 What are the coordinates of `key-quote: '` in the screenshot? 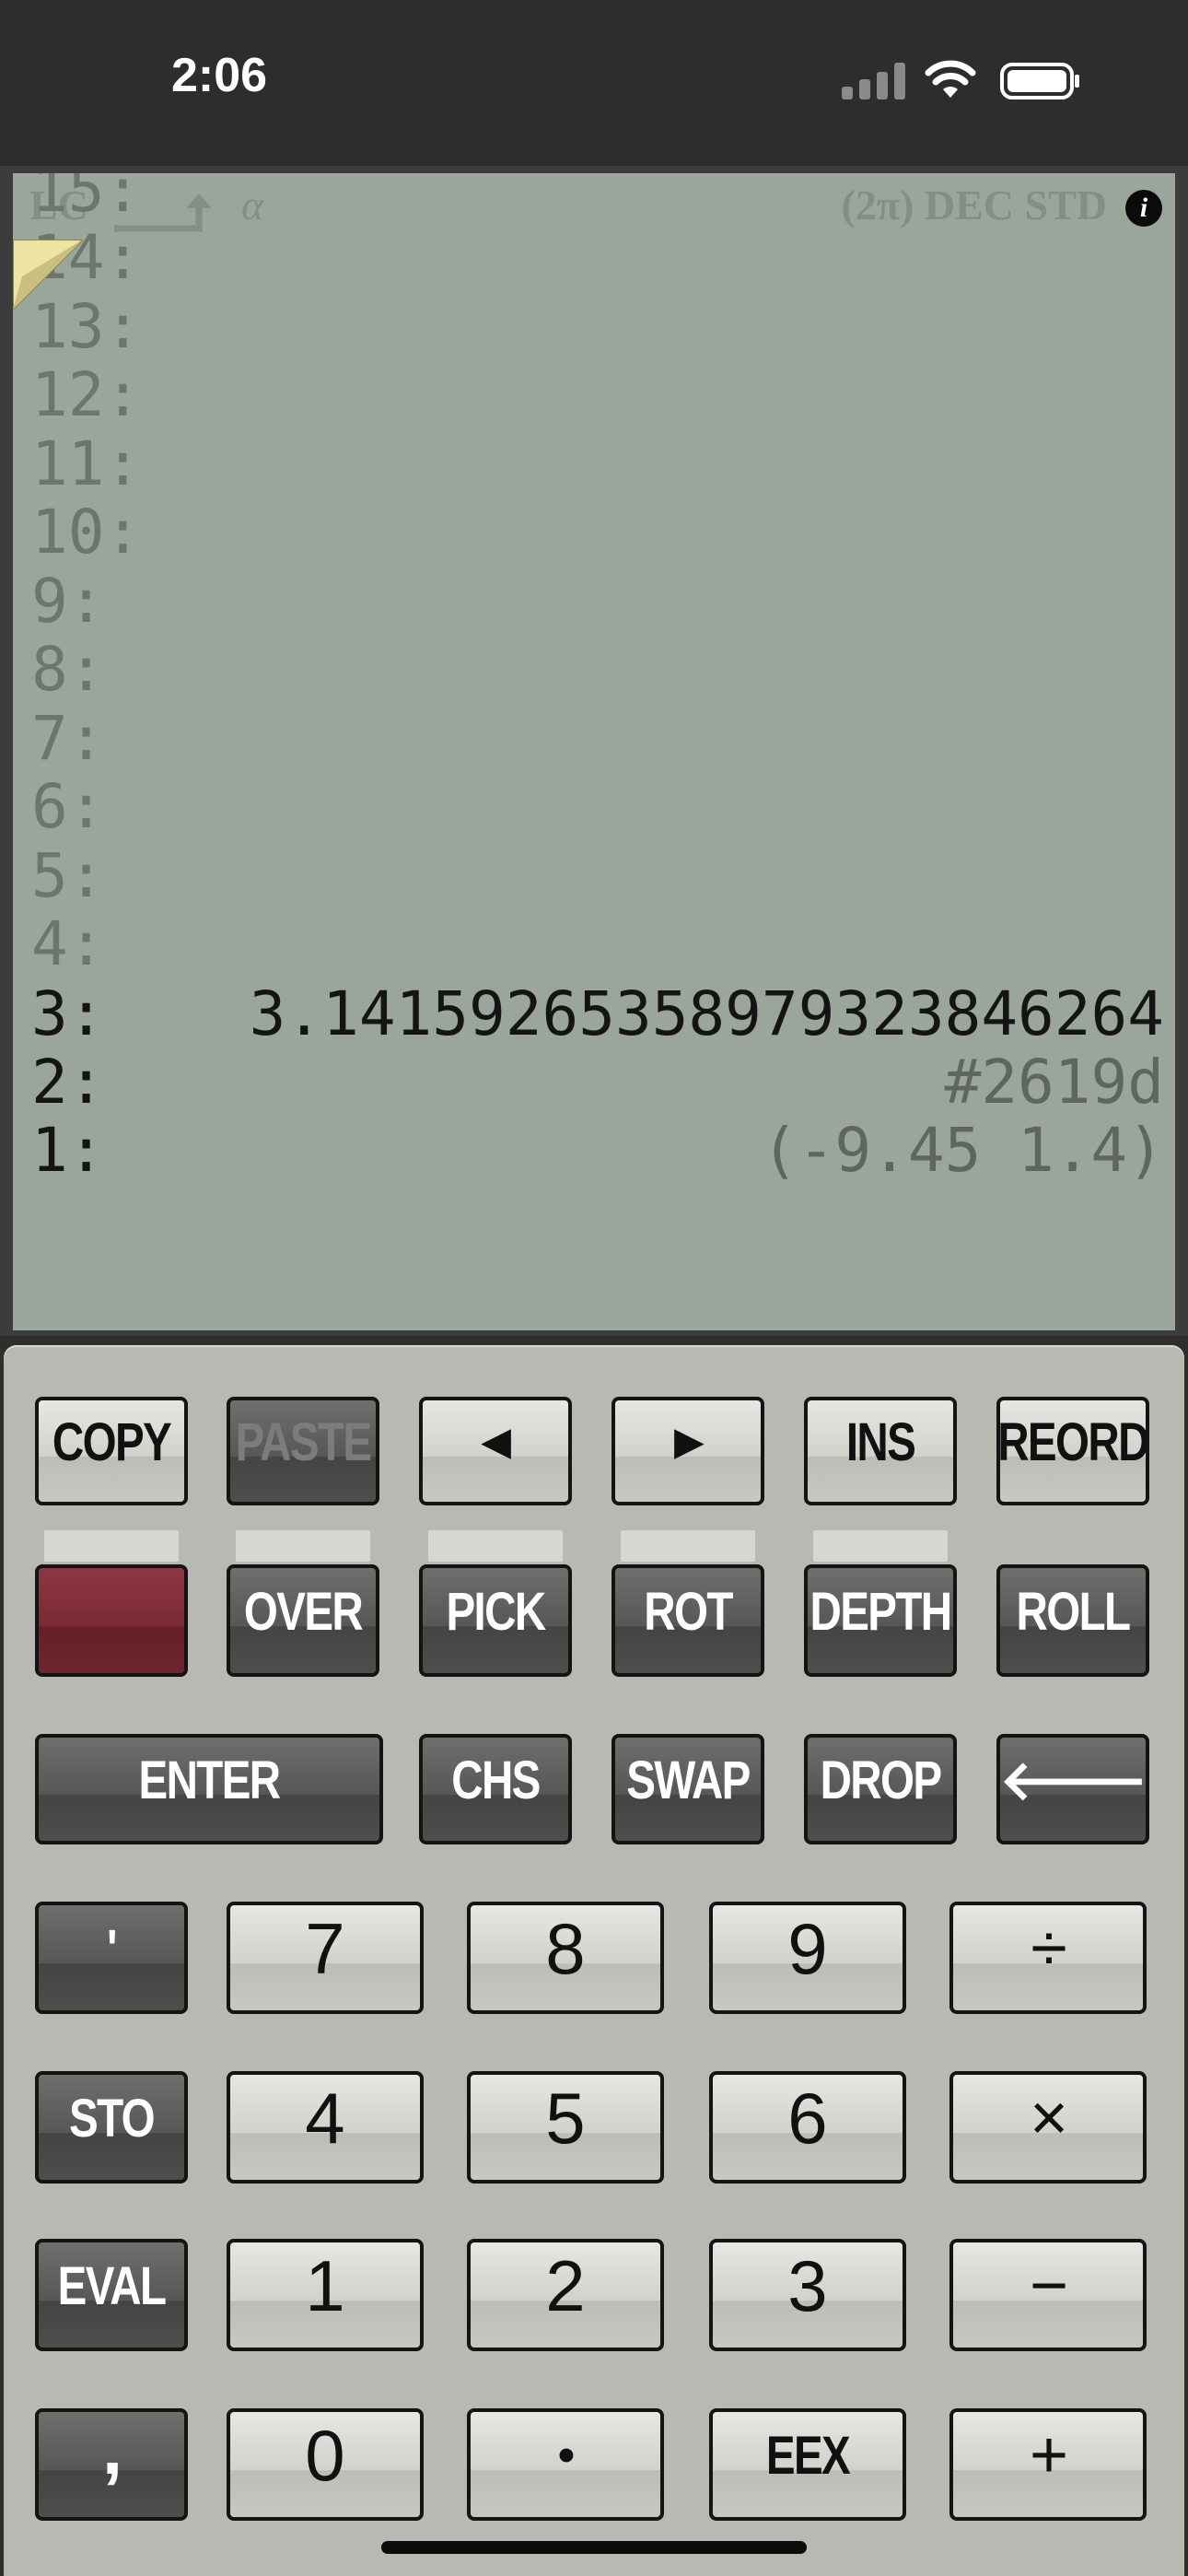 It's located at (111, 1958).